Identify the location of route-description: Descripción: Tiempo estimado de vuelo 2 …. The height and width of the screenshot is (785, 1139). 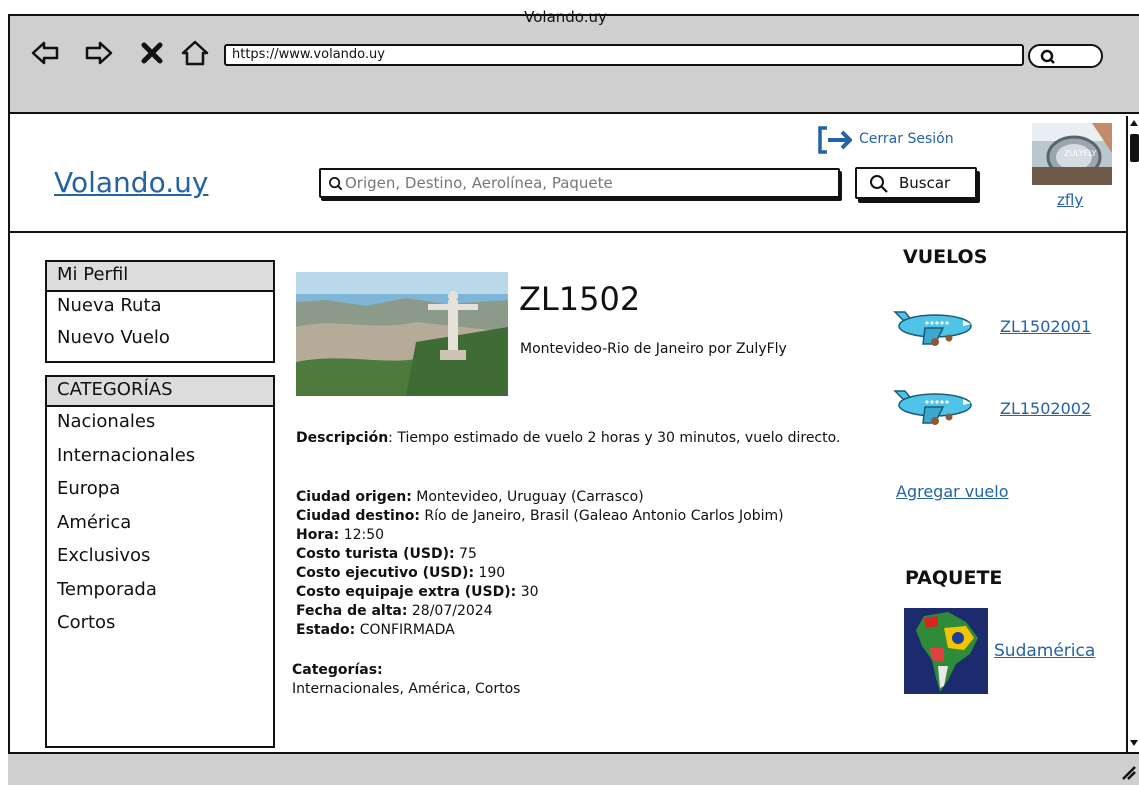
(576, 438).